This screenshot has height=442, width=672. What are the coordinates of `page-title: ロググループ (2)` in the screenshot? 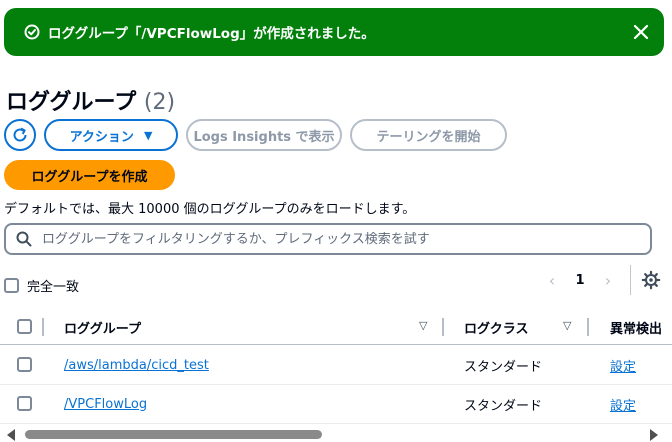 It's located at (90, 100).